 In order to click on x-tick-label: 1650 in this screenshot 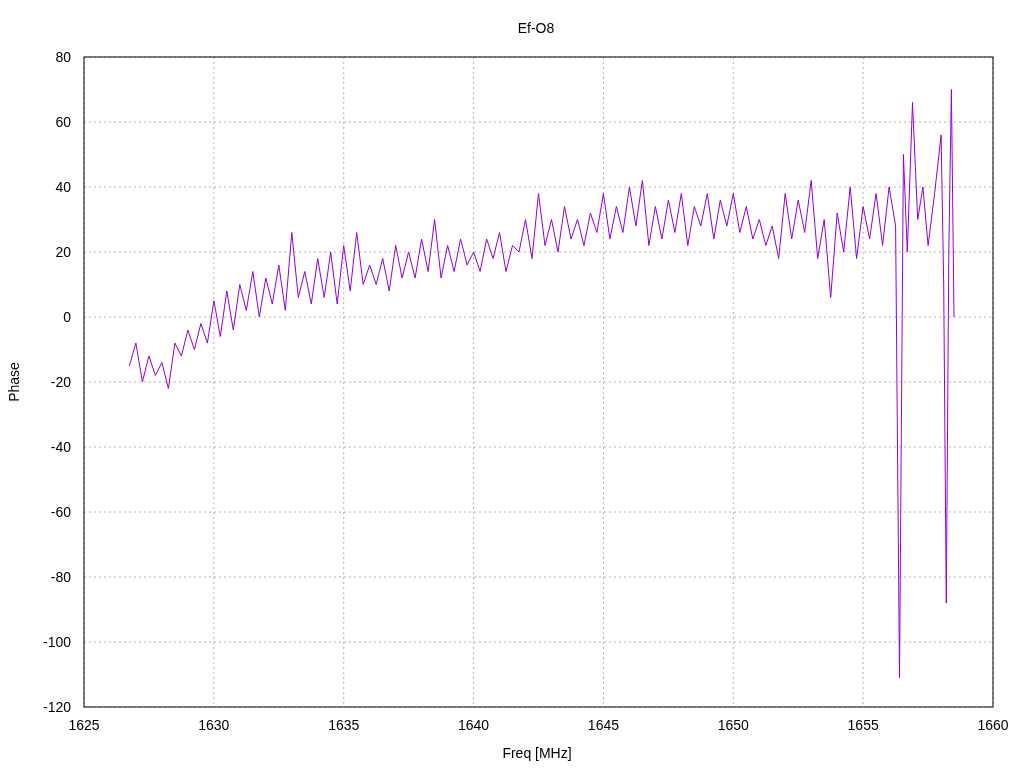, I will do `click(733, 725)`.